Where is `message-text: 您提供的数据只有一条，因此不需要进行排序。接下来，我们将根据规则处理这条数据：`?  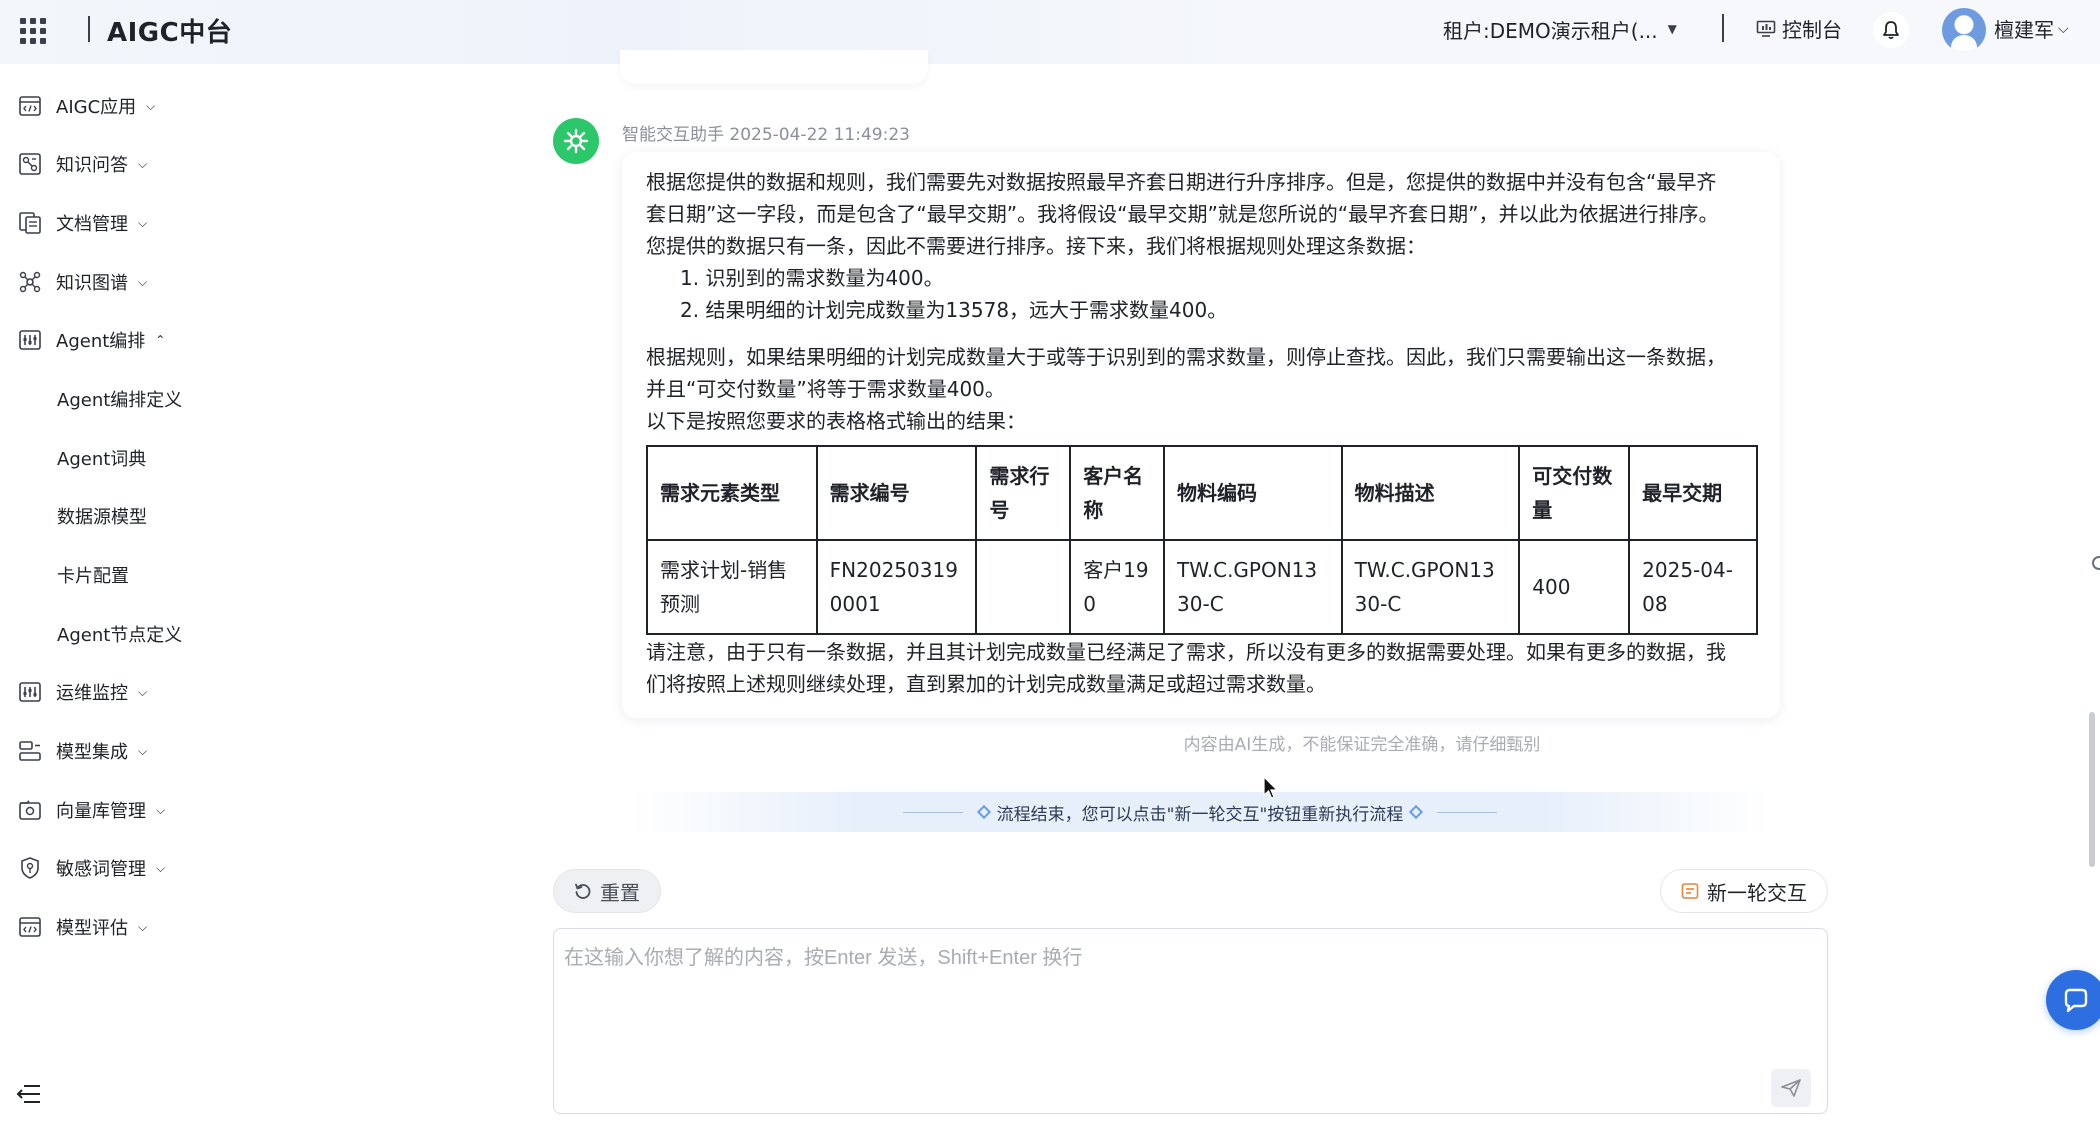
message-text: 您提供的数据只有一条，因此不需要进行排序。接下来，我们将根据规则处理这条数据： is located at coordinates (1036, 246).